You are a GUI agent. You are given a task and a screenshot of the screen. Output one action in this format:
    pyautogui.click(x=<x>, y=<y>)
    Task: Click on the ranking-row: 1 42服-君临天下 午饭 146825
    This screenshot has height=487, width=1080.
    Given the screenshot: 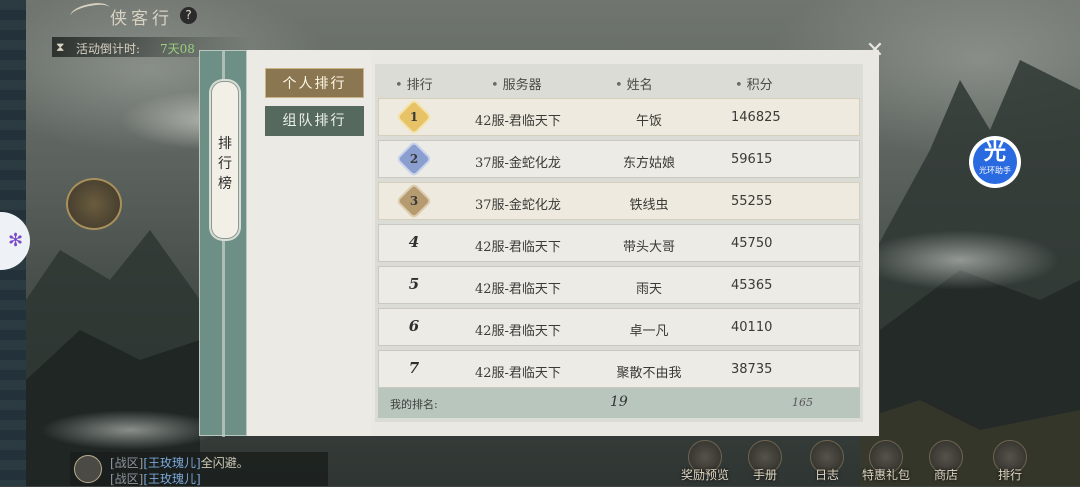 What is the action you would take?
    pyautogui.click(x=619, y=117)
    